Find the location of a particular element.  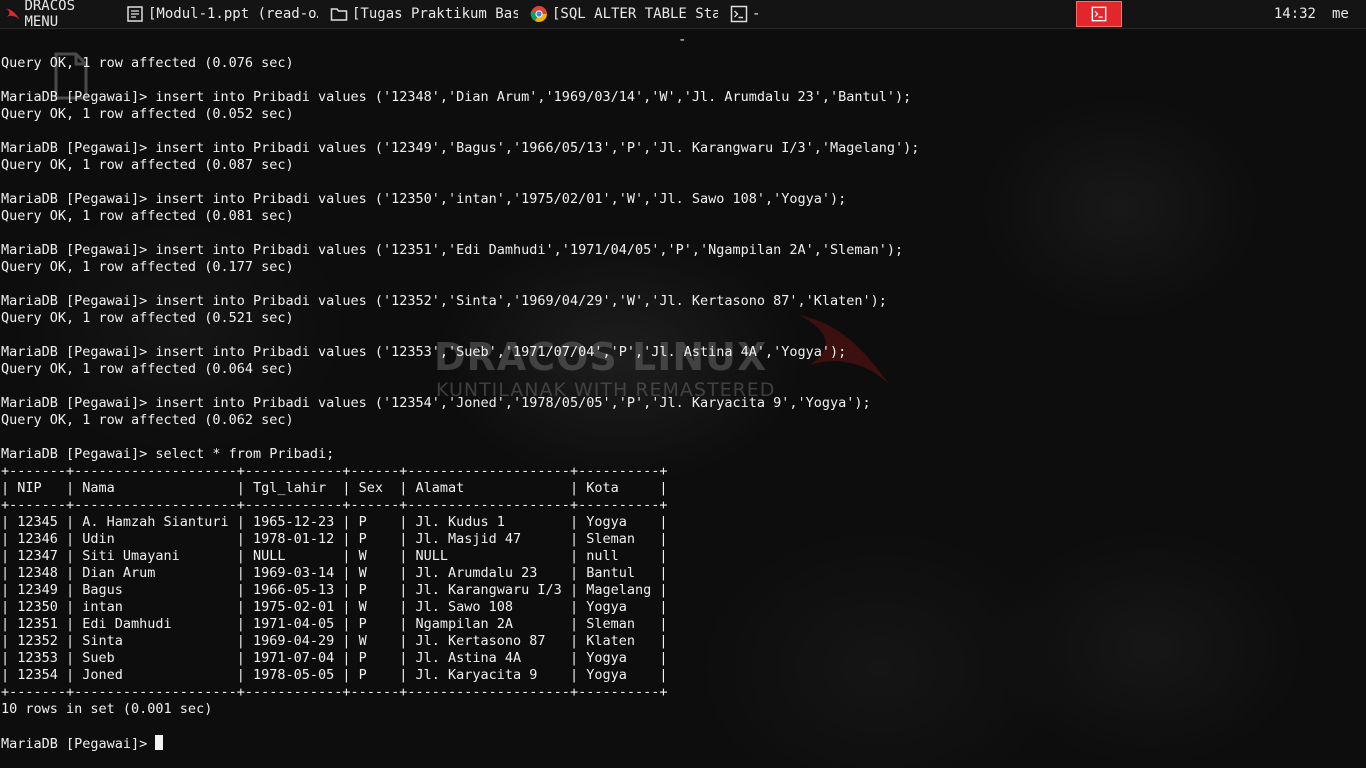

tray-terminal-button is located at coordinates (1099, 14).